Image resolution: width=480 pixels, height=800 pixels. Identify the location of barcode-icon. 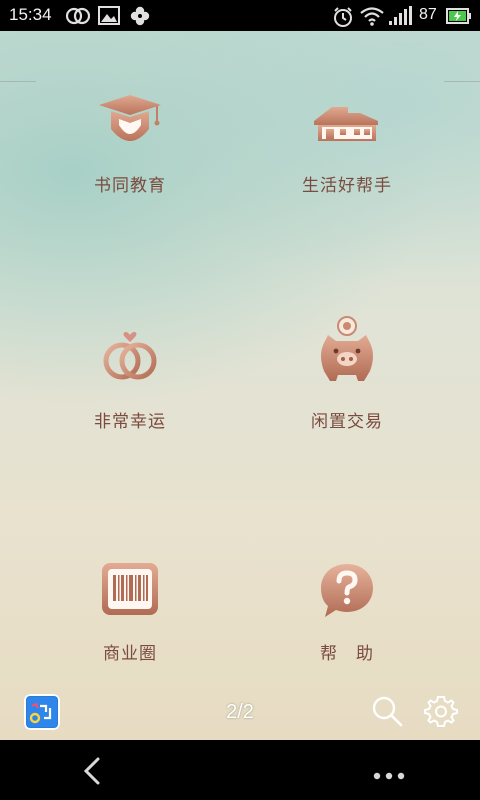
(130, 591).